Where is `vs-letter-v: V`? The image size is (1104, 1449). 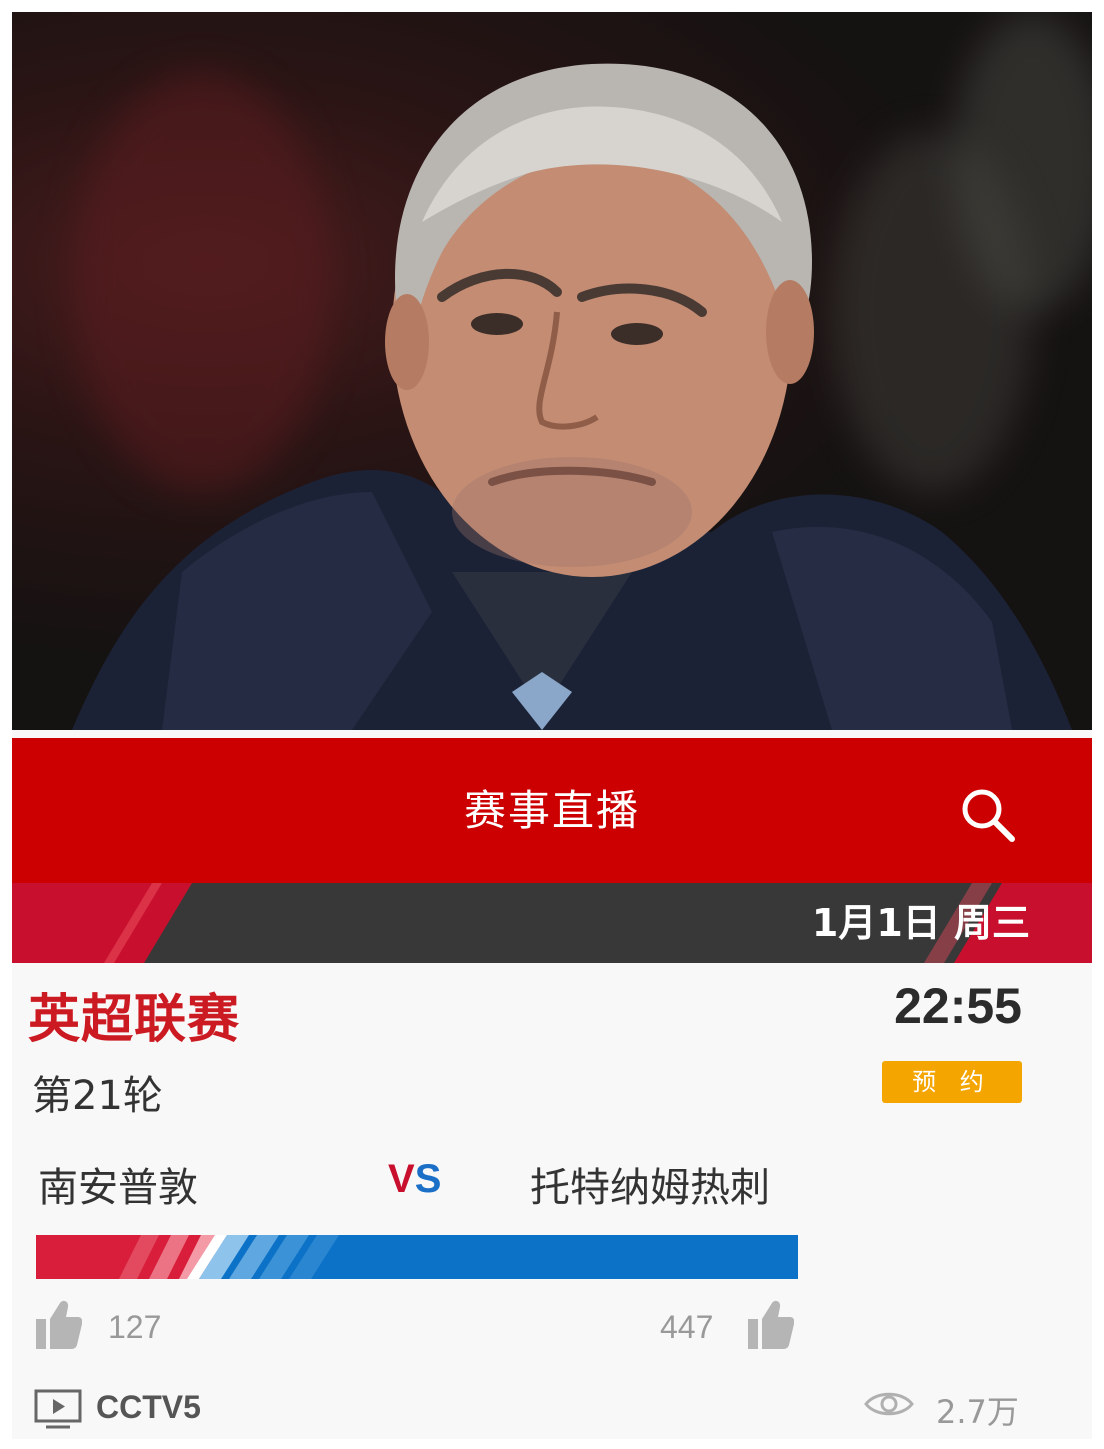 vs-letter-v: V is located at coordinates (401, 1179).